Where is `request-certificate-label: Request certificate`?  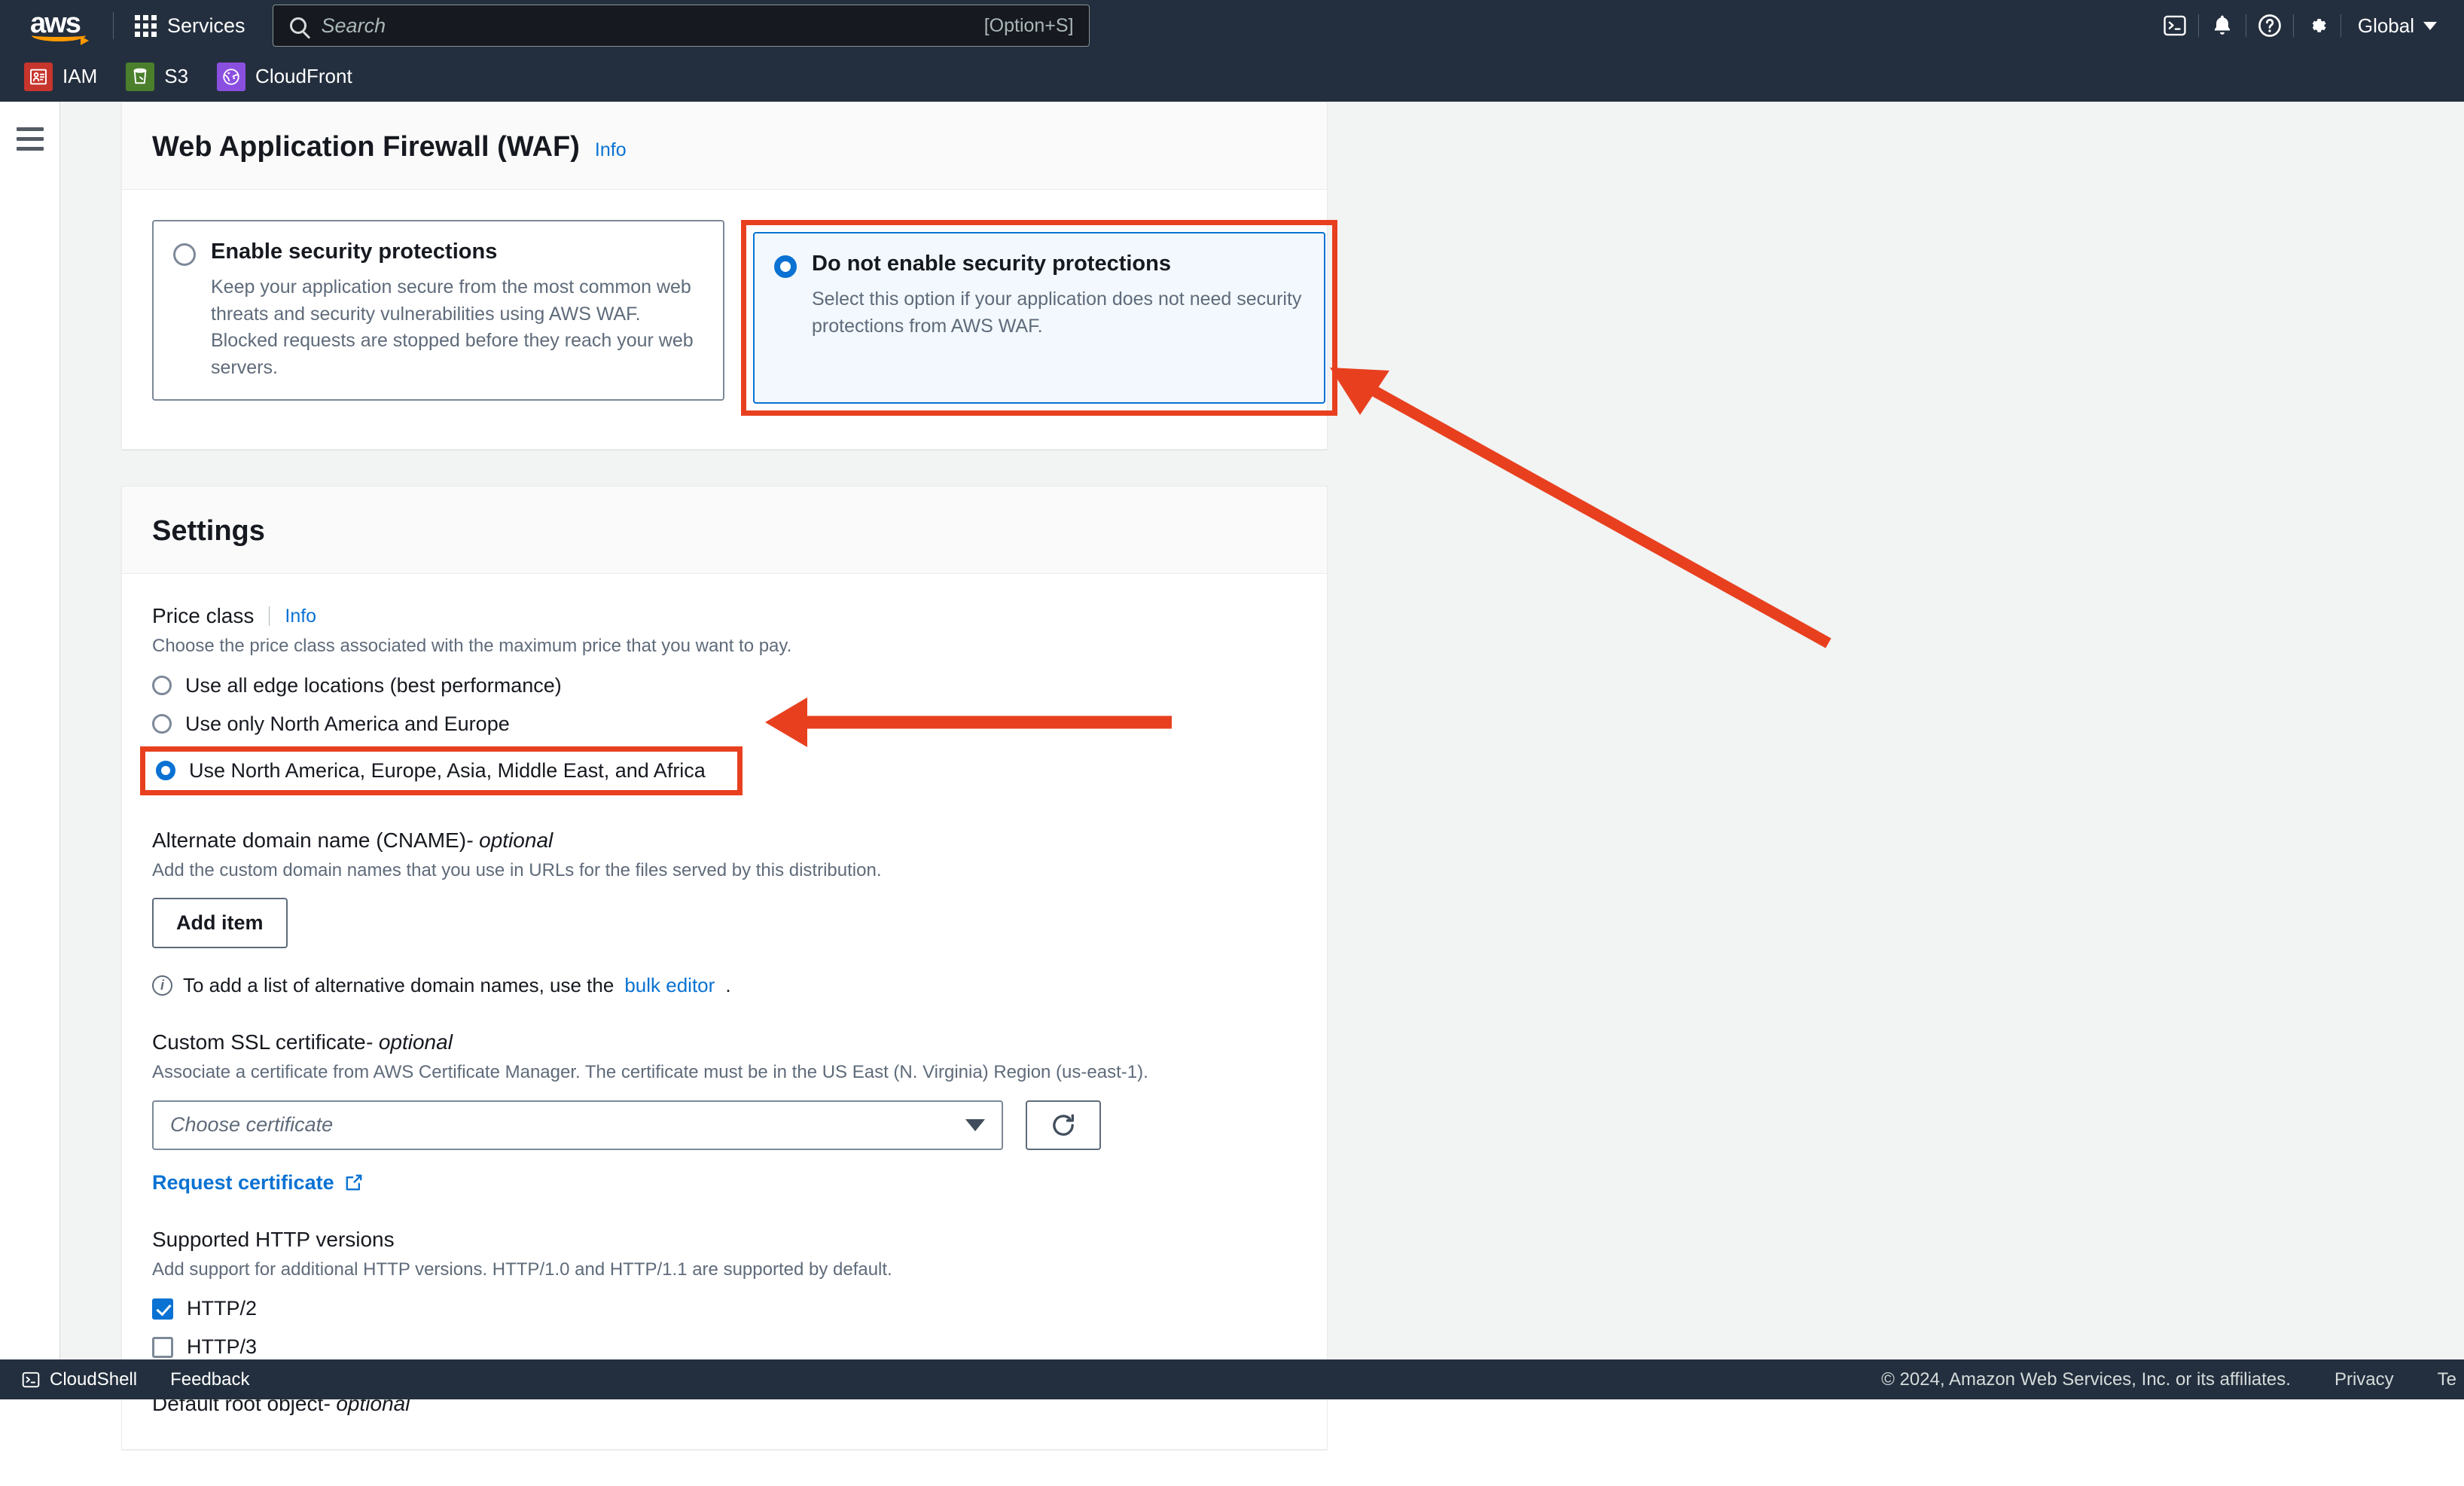
request-certificate-label: Request certificate is located at coordinates (243, 1183).